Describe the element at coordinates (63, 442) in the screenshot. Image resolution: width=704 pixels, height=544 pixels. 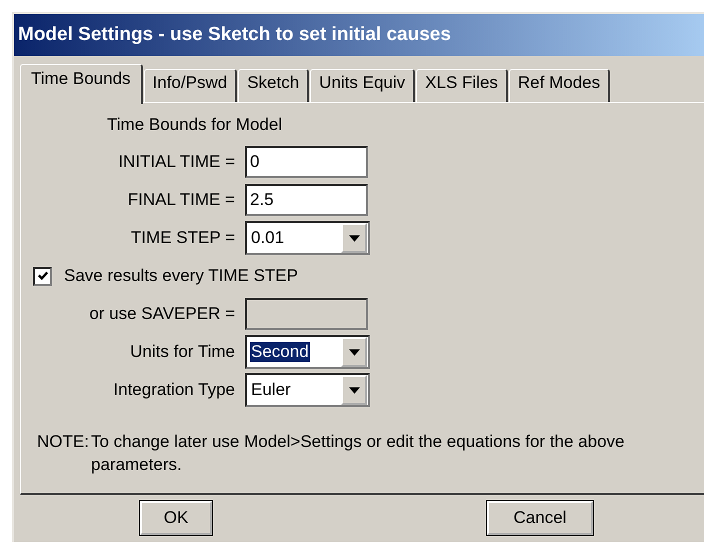
I see `note-label: NOTE:` at that location.